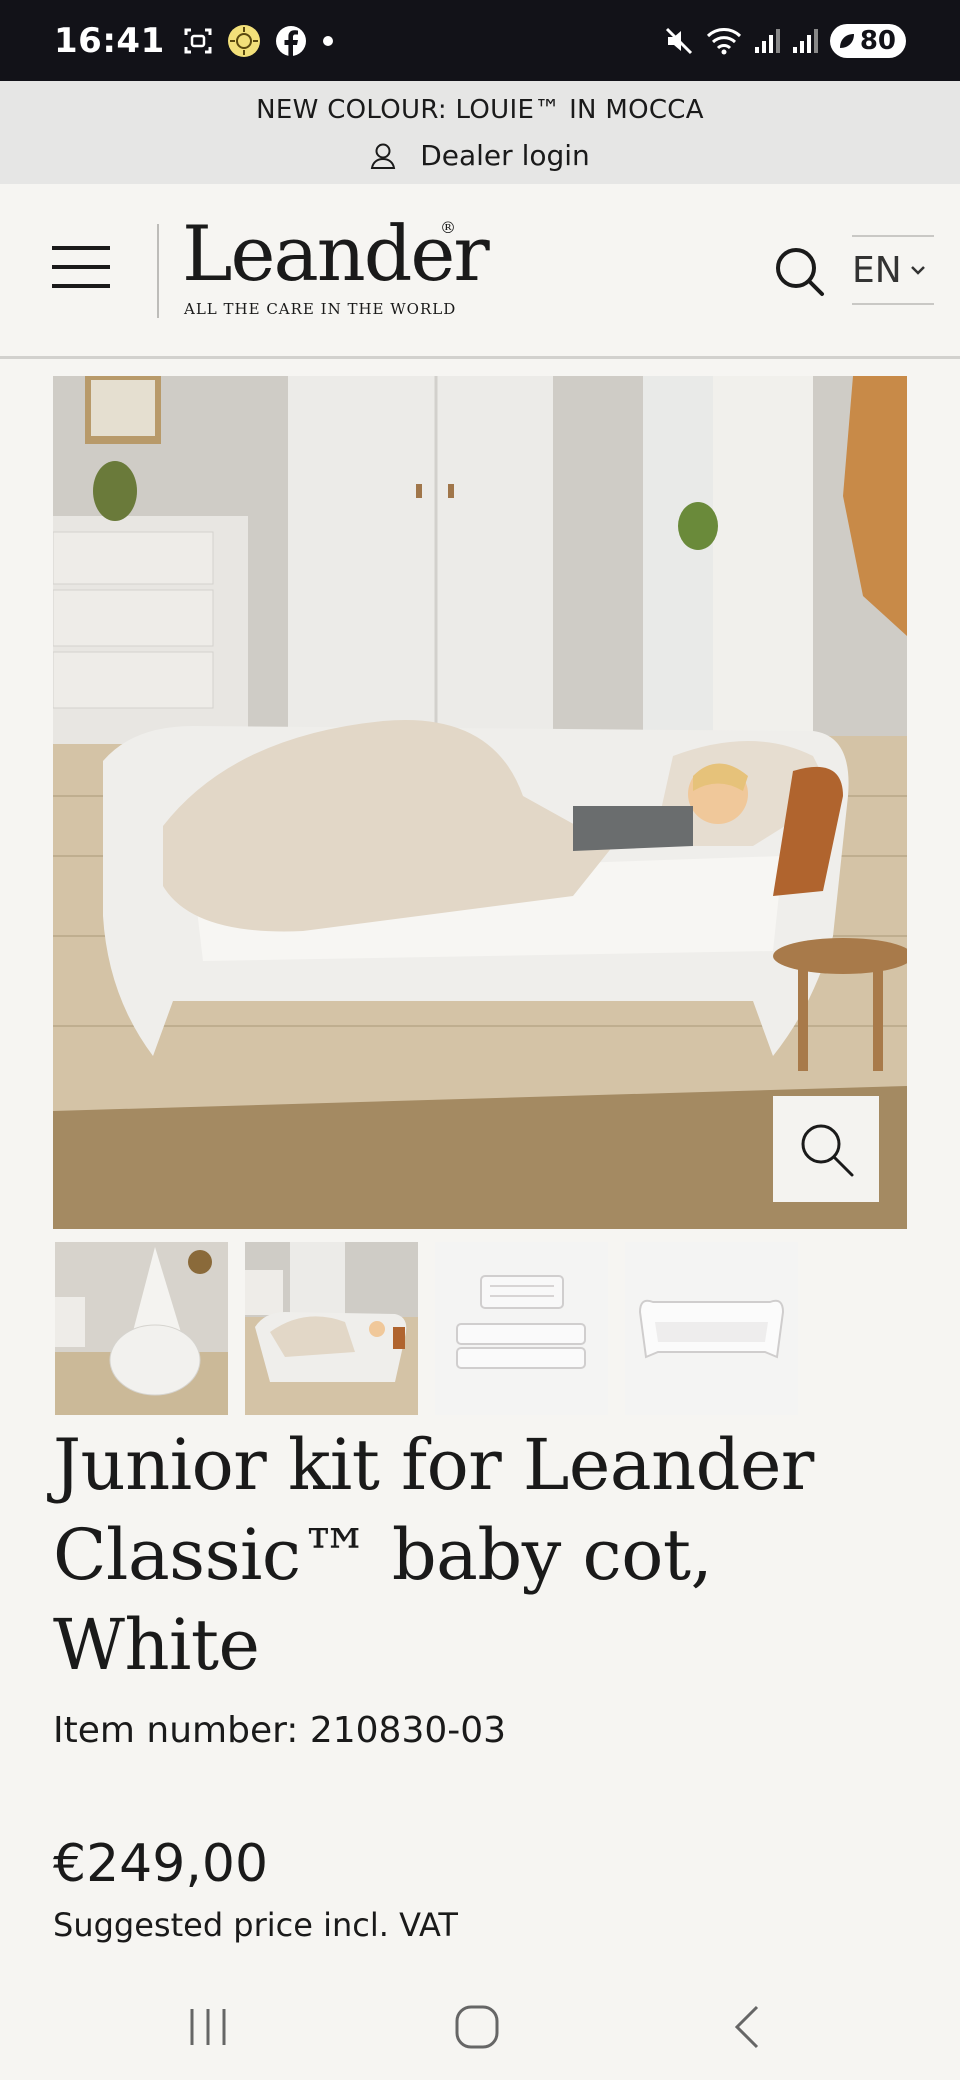 Image resolution: width=960 pixels, height=2080 pixels. What do you see at coordinates (917, 270) in the screenshot?
I see `chevron-down-icon` at bounding box center [917, 270].